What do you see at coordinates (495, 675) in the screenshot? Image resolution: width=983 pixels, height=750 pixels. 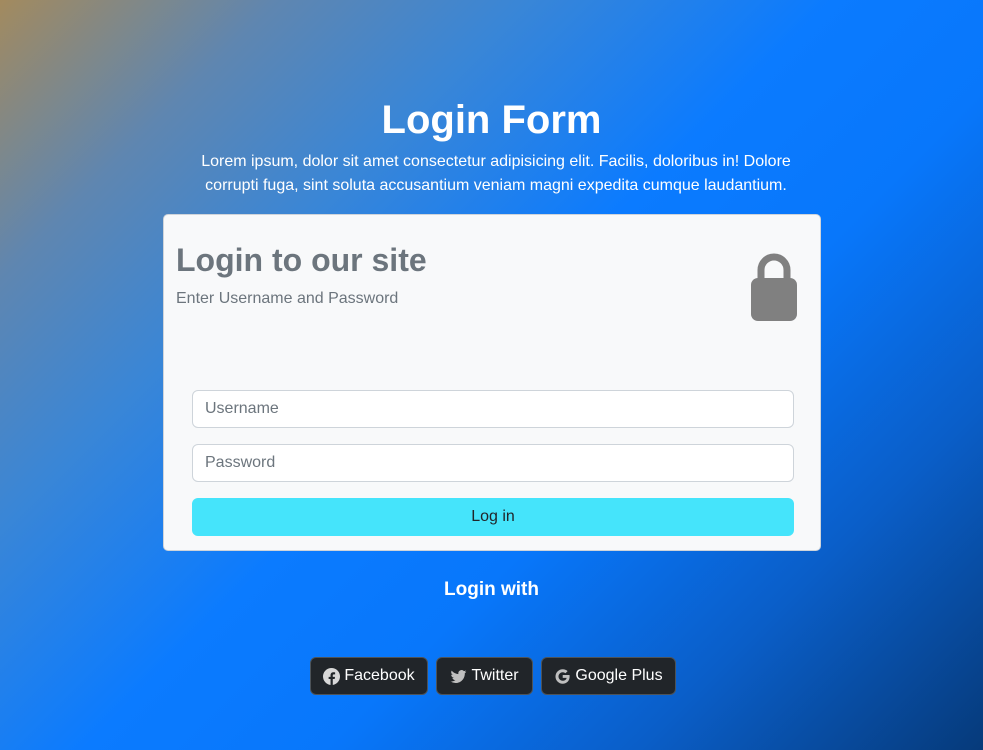 I see `twitter-label: Twitter` at bounding box center [495, 675].